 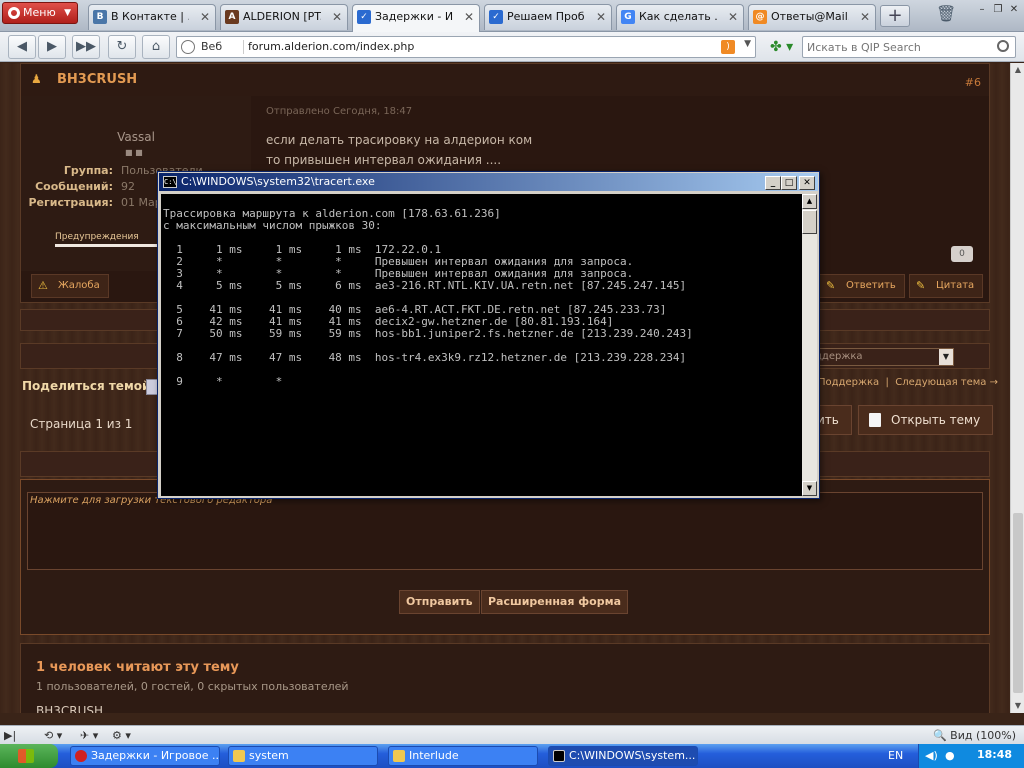 I want to click on opera-logo-icon, so click(x=14, y=13).